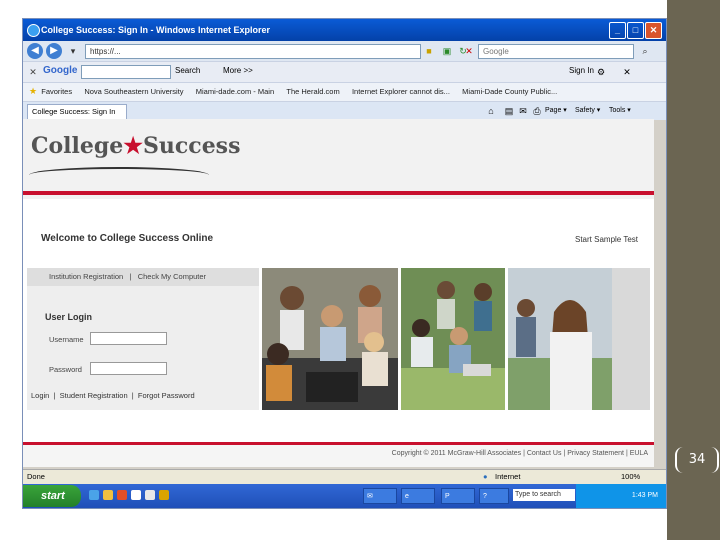  Describe the element at coordinates (344, 496) in the screenshot. I see `windows-taskbar: start ✉ e P ? Type to search 1:43 PM` at that location.